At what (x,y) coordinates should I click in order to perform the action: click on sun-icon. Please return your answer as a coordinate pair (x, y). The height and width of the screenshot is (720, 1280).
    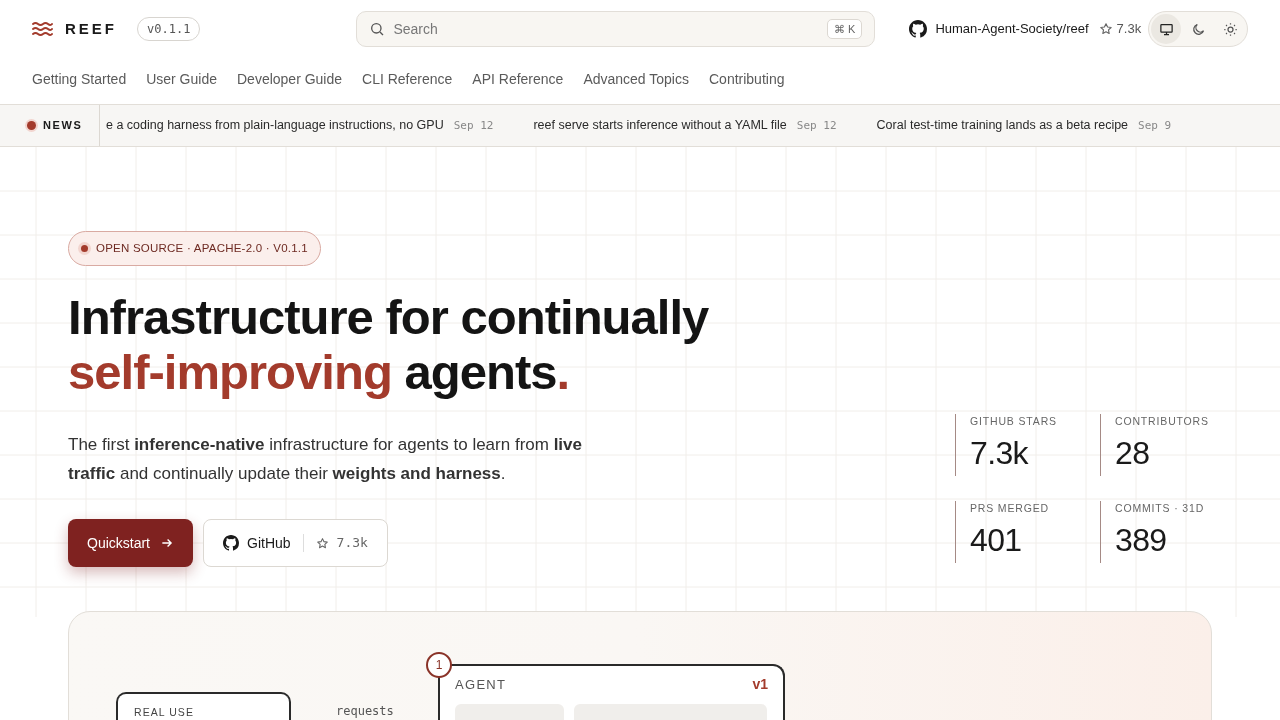
    Looking at the image, I should click on (1230, 29).